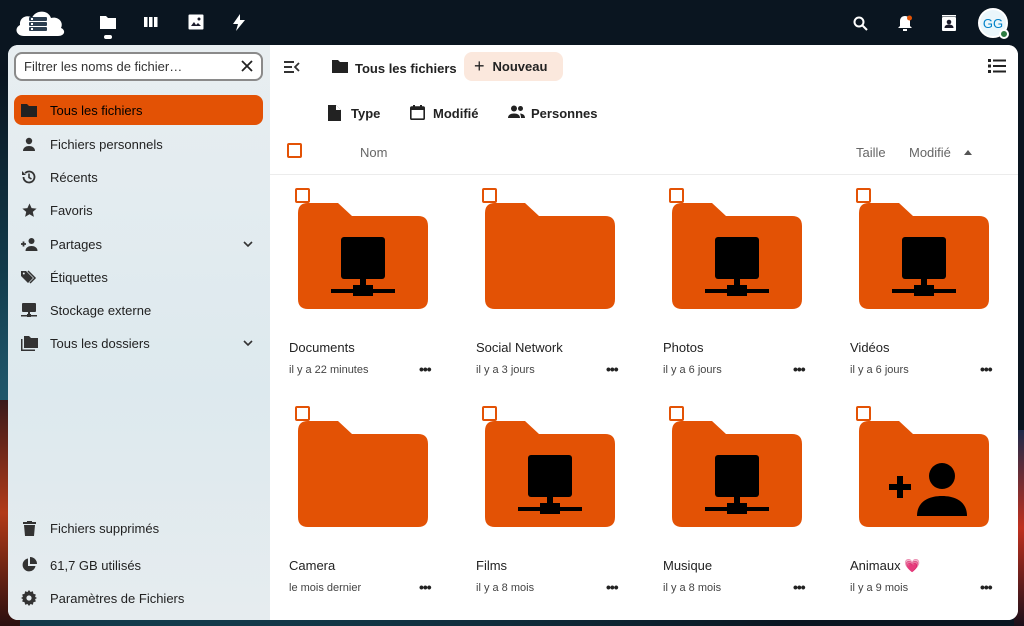 This screenshot has height=626, width=1024. What do you see at coordinates (96, 110) in the screenshot?
I see `sidebar-item-label: Tous les fichiers` at bounding box center [96, 110].